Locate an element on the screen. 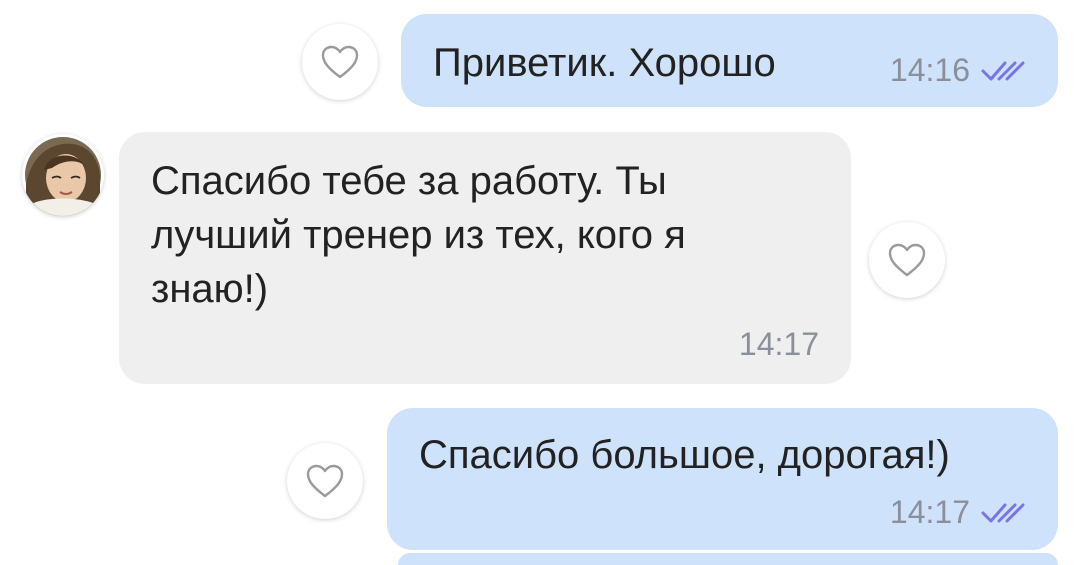 The width and height of the screenshot is (1080, 565). contact-avatar is located at coordinates (63, 175).